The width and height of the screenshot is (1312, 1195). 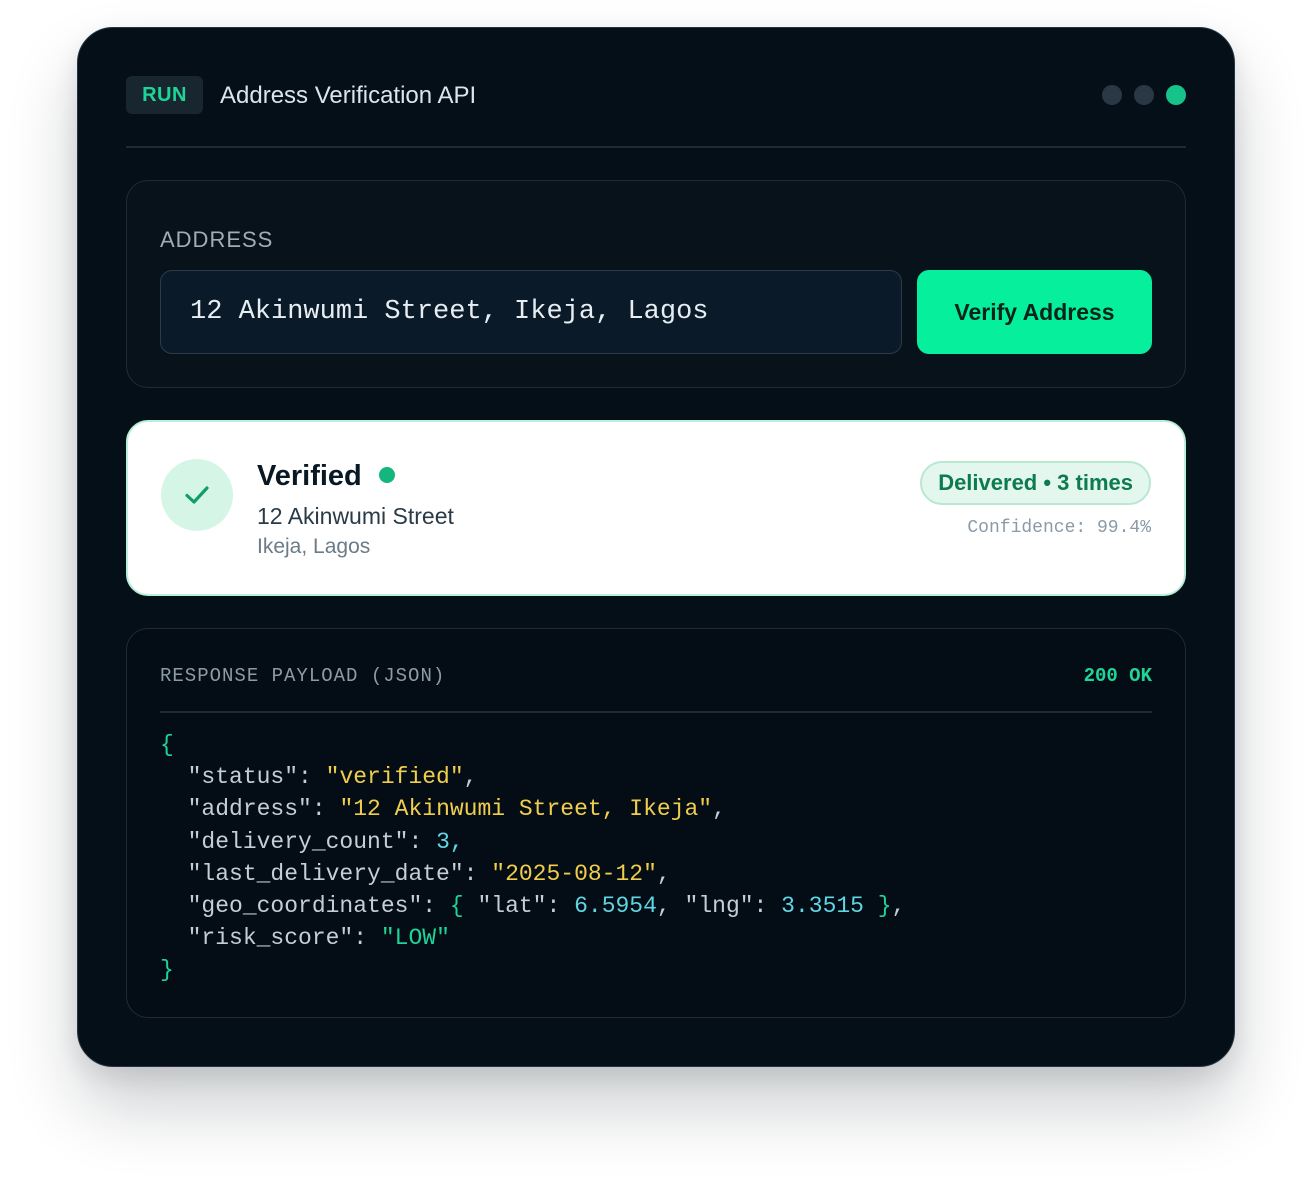 What do you see at coordinates (656, 147) in the screenshot?
I see `header-divider` at bounding box center [656, 147].